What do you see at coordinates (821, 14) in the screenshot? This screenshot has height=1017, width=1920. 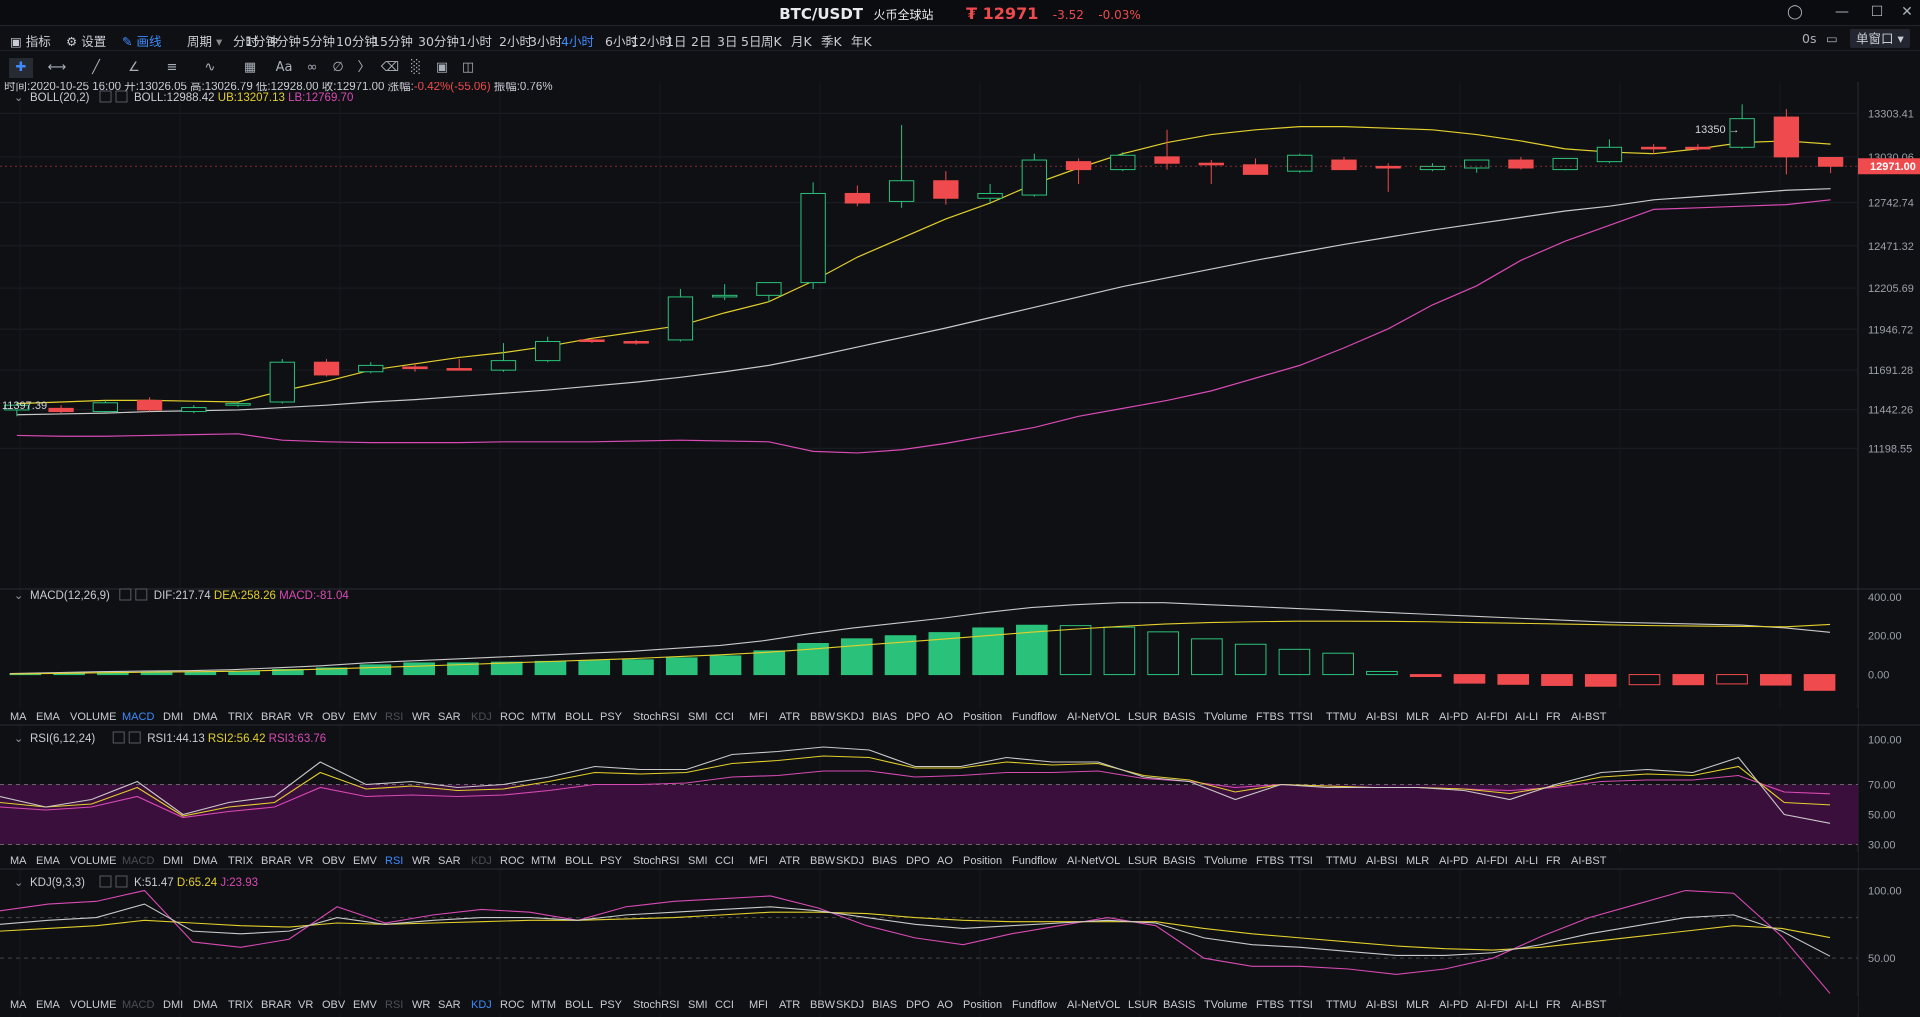 I see `symbol-pair: BTC/USDT` at bounding box center [821, 14].